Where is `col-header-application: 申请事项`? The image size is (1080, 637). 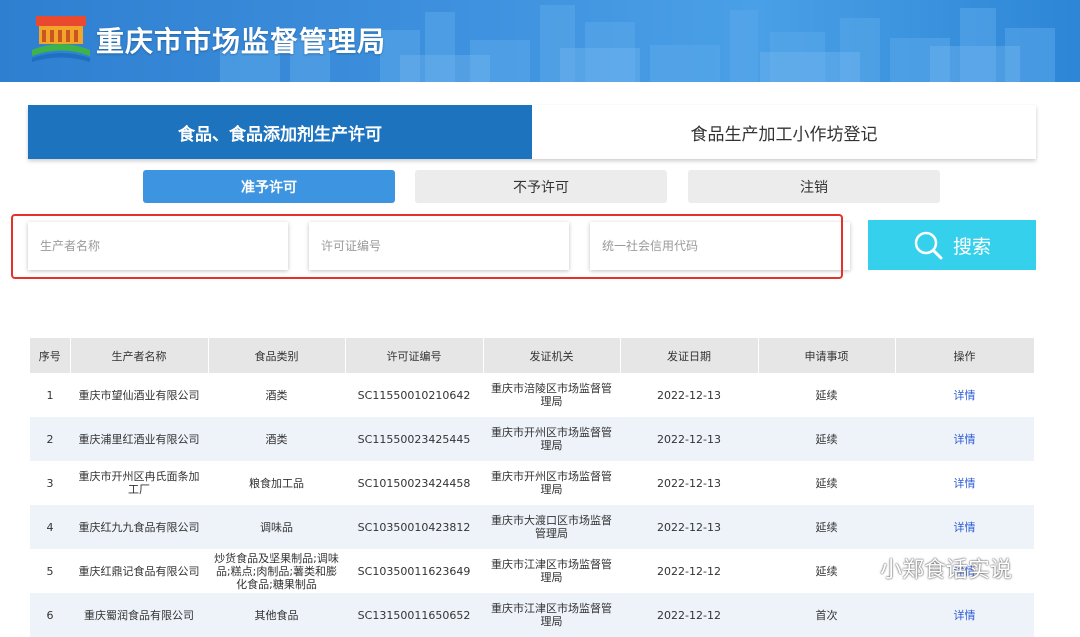 col-header-application: 申请事项 is located at coordinates (827, 355).